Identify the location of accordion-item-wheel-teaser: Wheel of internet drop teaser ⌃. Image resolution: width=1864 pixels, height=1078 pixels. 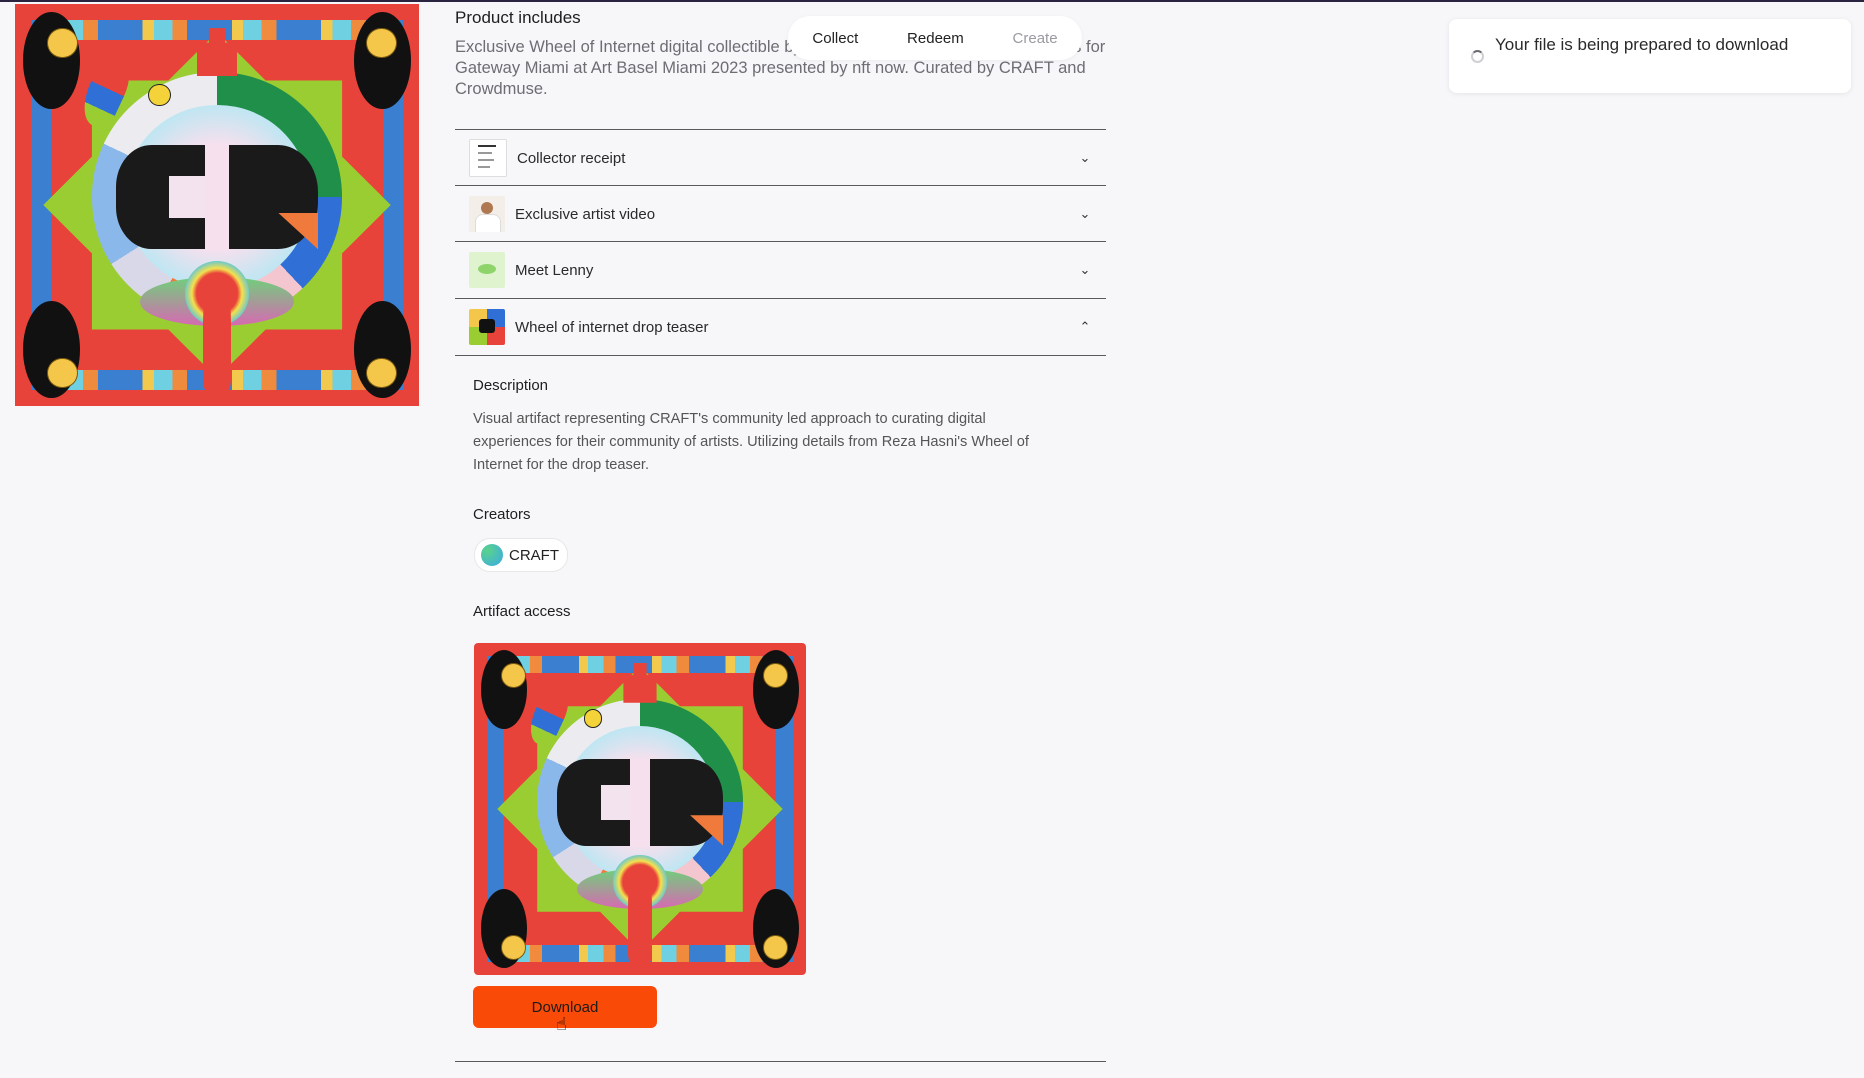
(780, 326).